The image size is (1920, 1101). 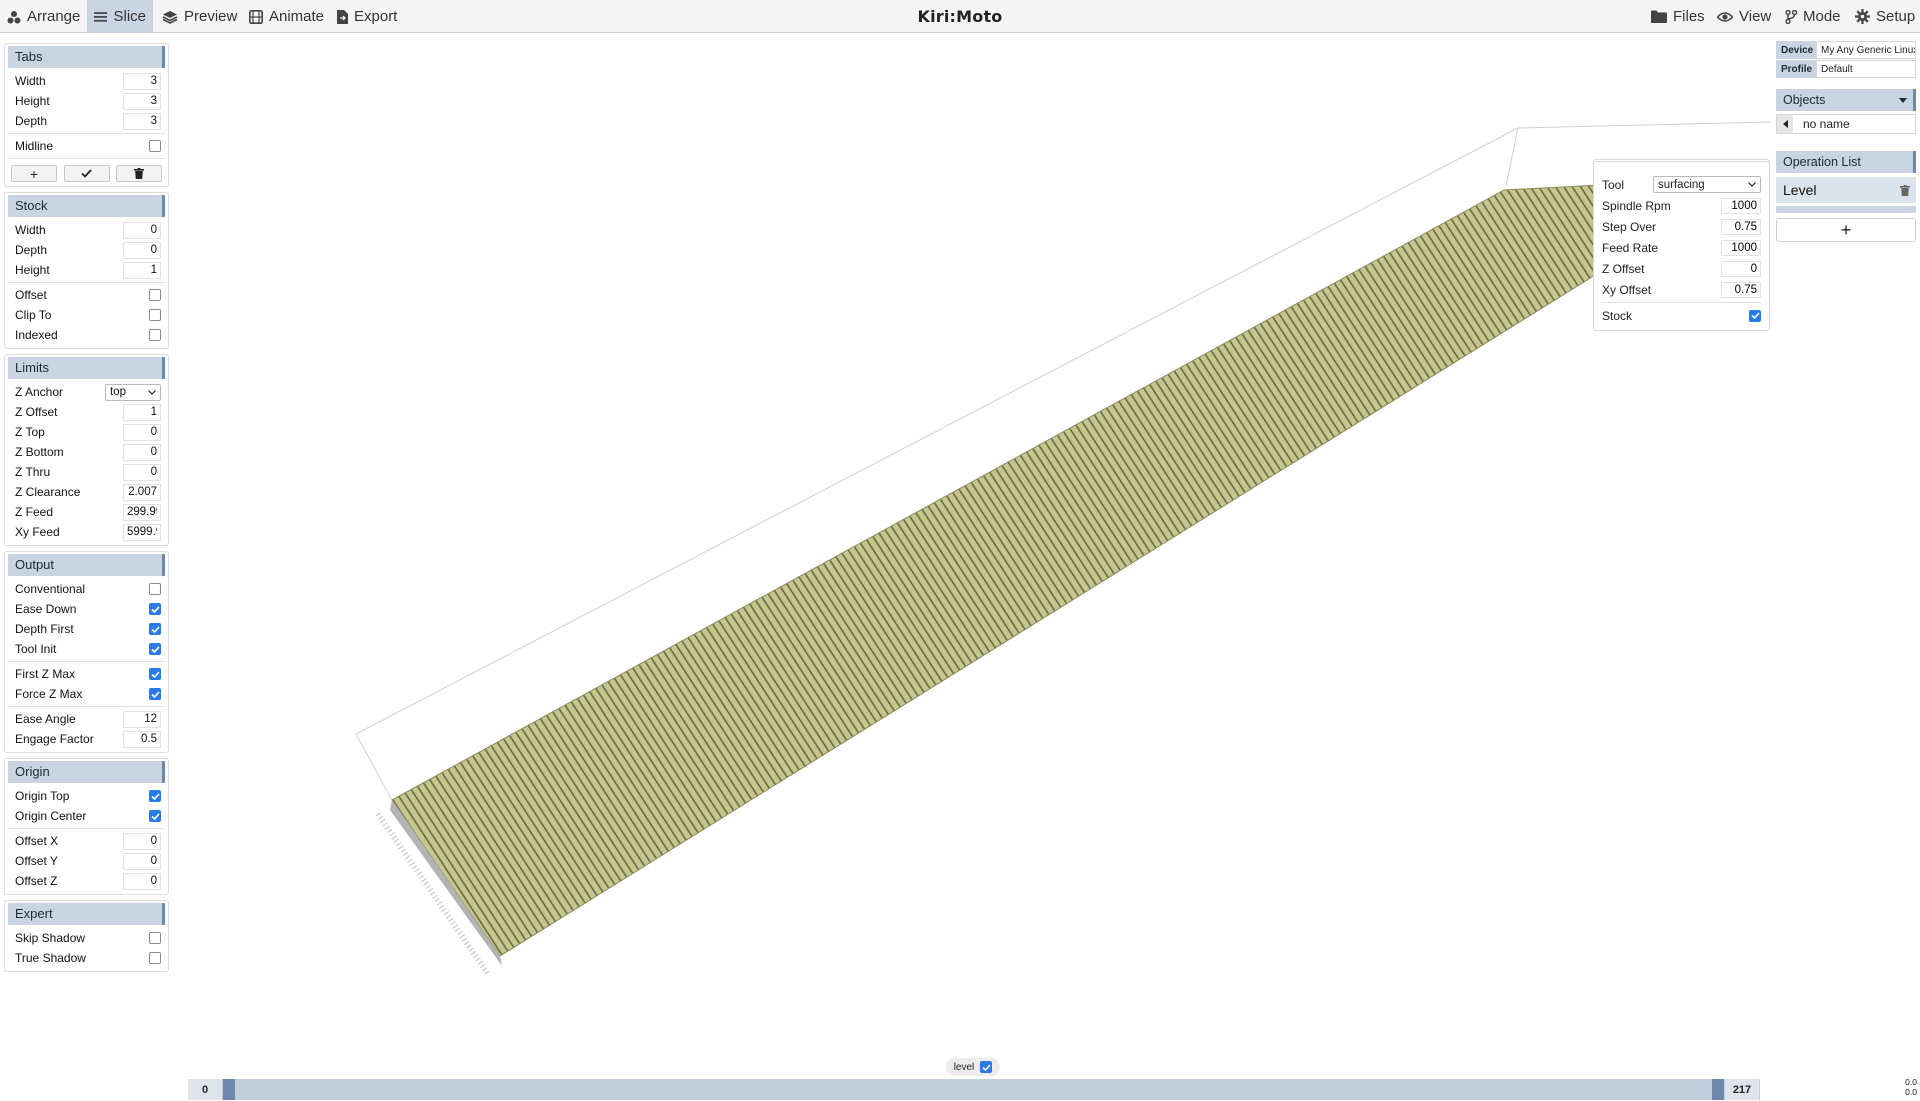 What do you see at coordinates (1741, 205) in the screenshot?
I see `spindle-input` at bounding box center [1741, 205].